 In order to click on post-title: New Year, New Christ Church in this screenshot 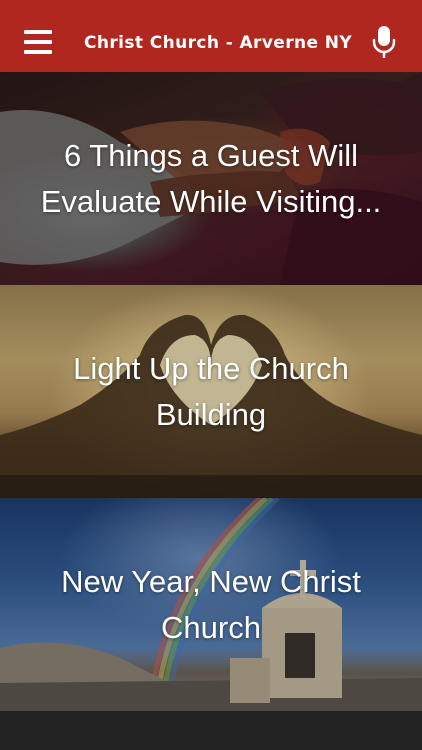, I will do `click(211, 604)`.